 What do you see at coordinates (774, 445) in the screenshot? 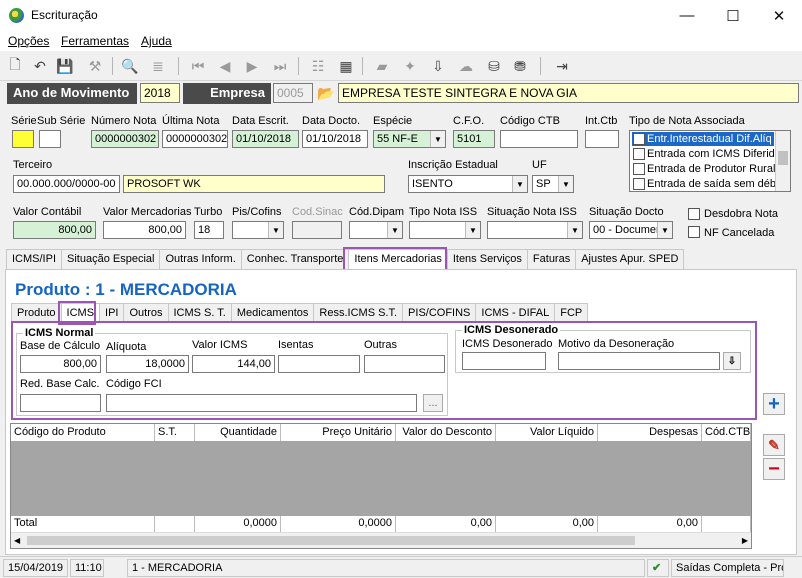
I see `edit-button: ✎` at bounding box center [774, 445].